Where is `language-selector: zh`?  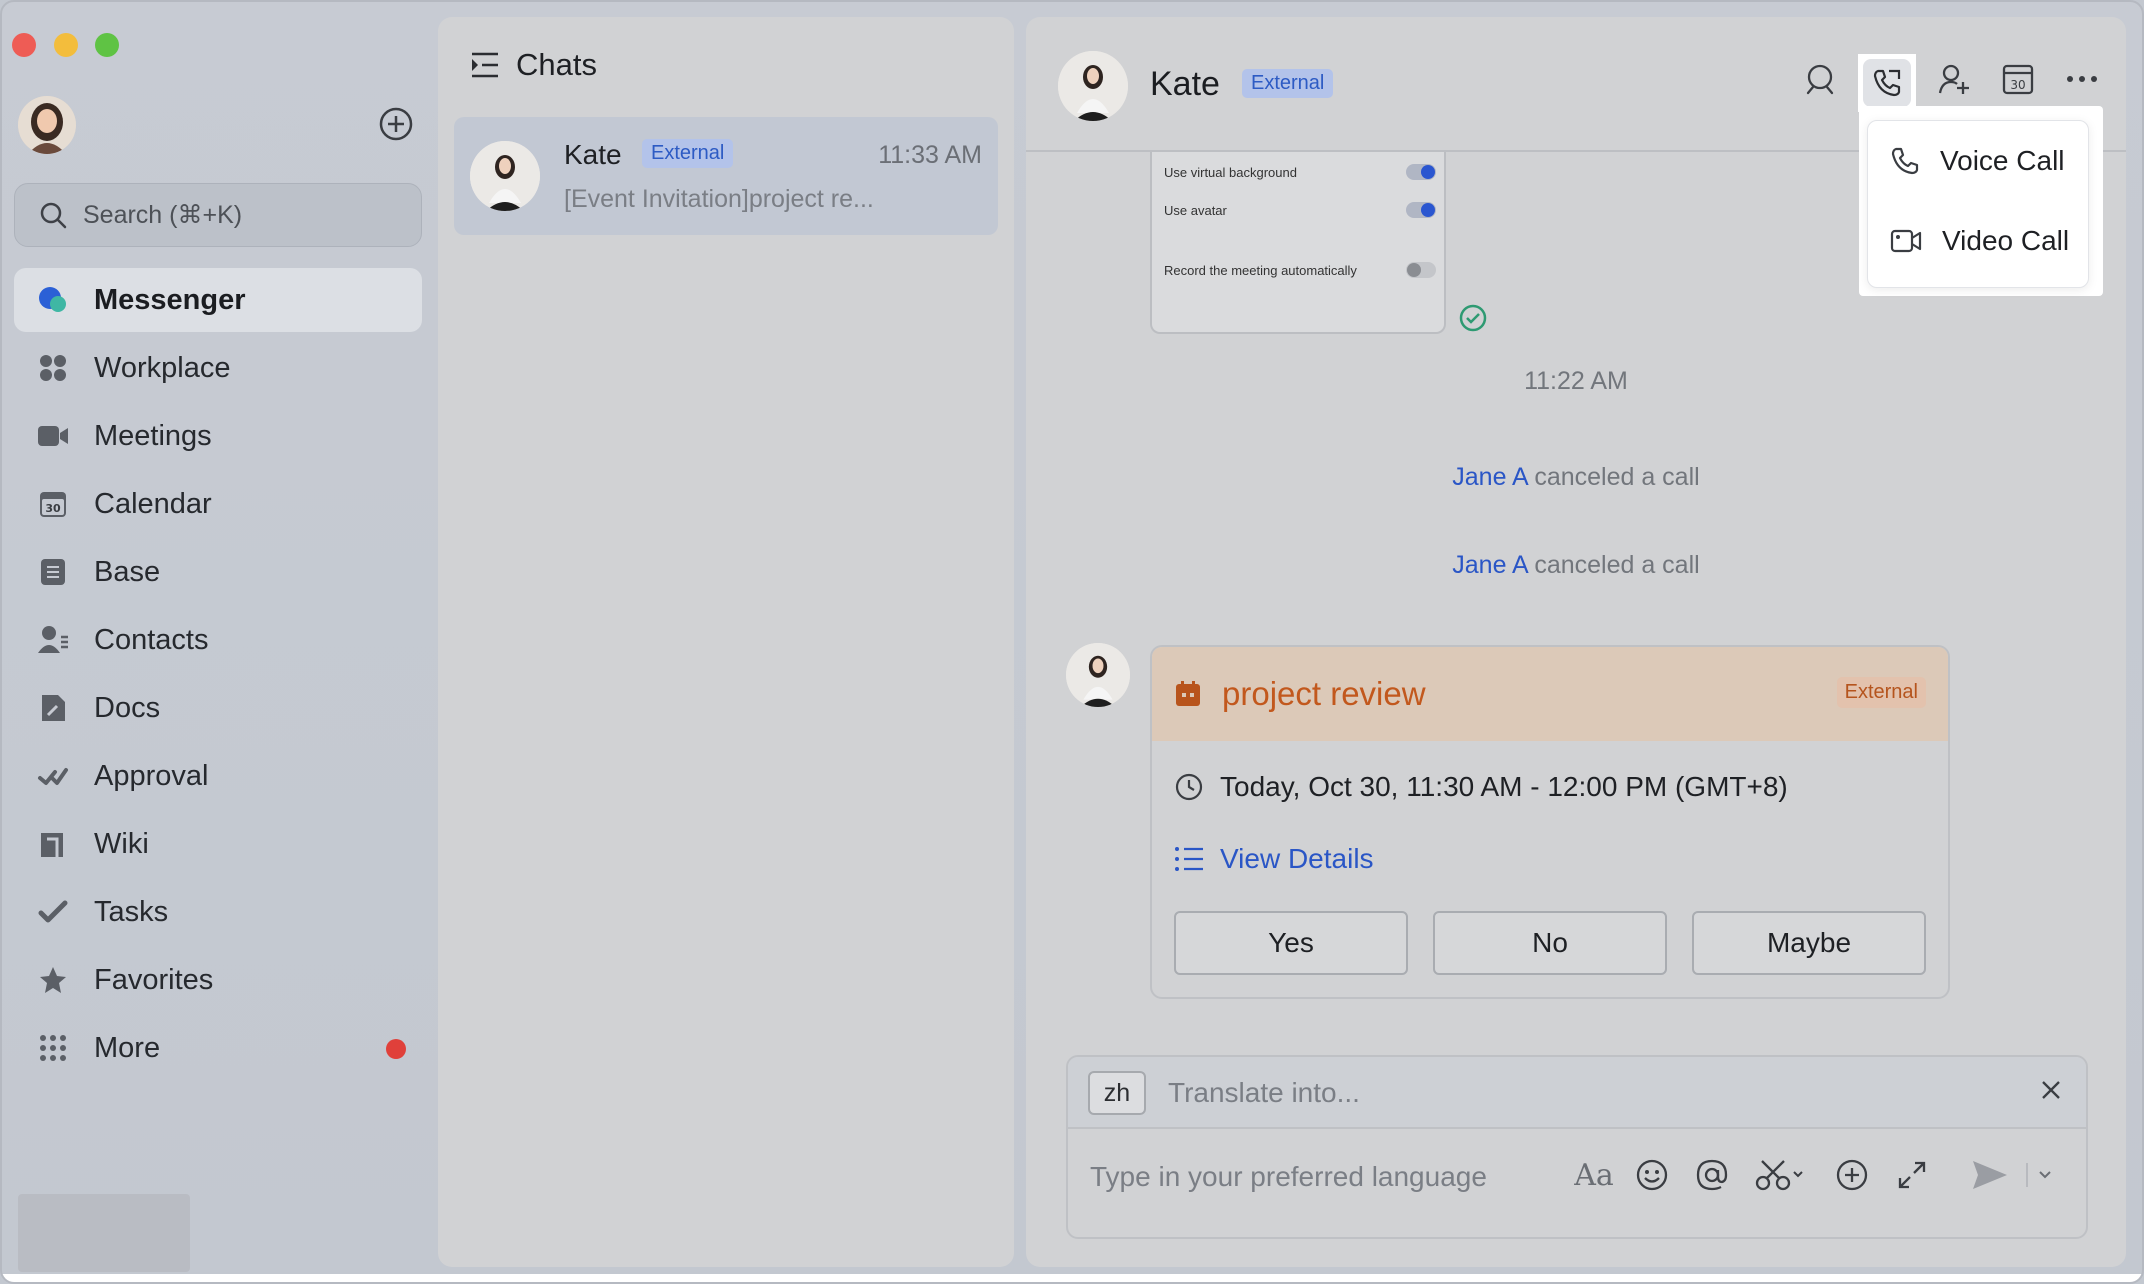 language-selector: zh is located at coordinates (1117, 1093).